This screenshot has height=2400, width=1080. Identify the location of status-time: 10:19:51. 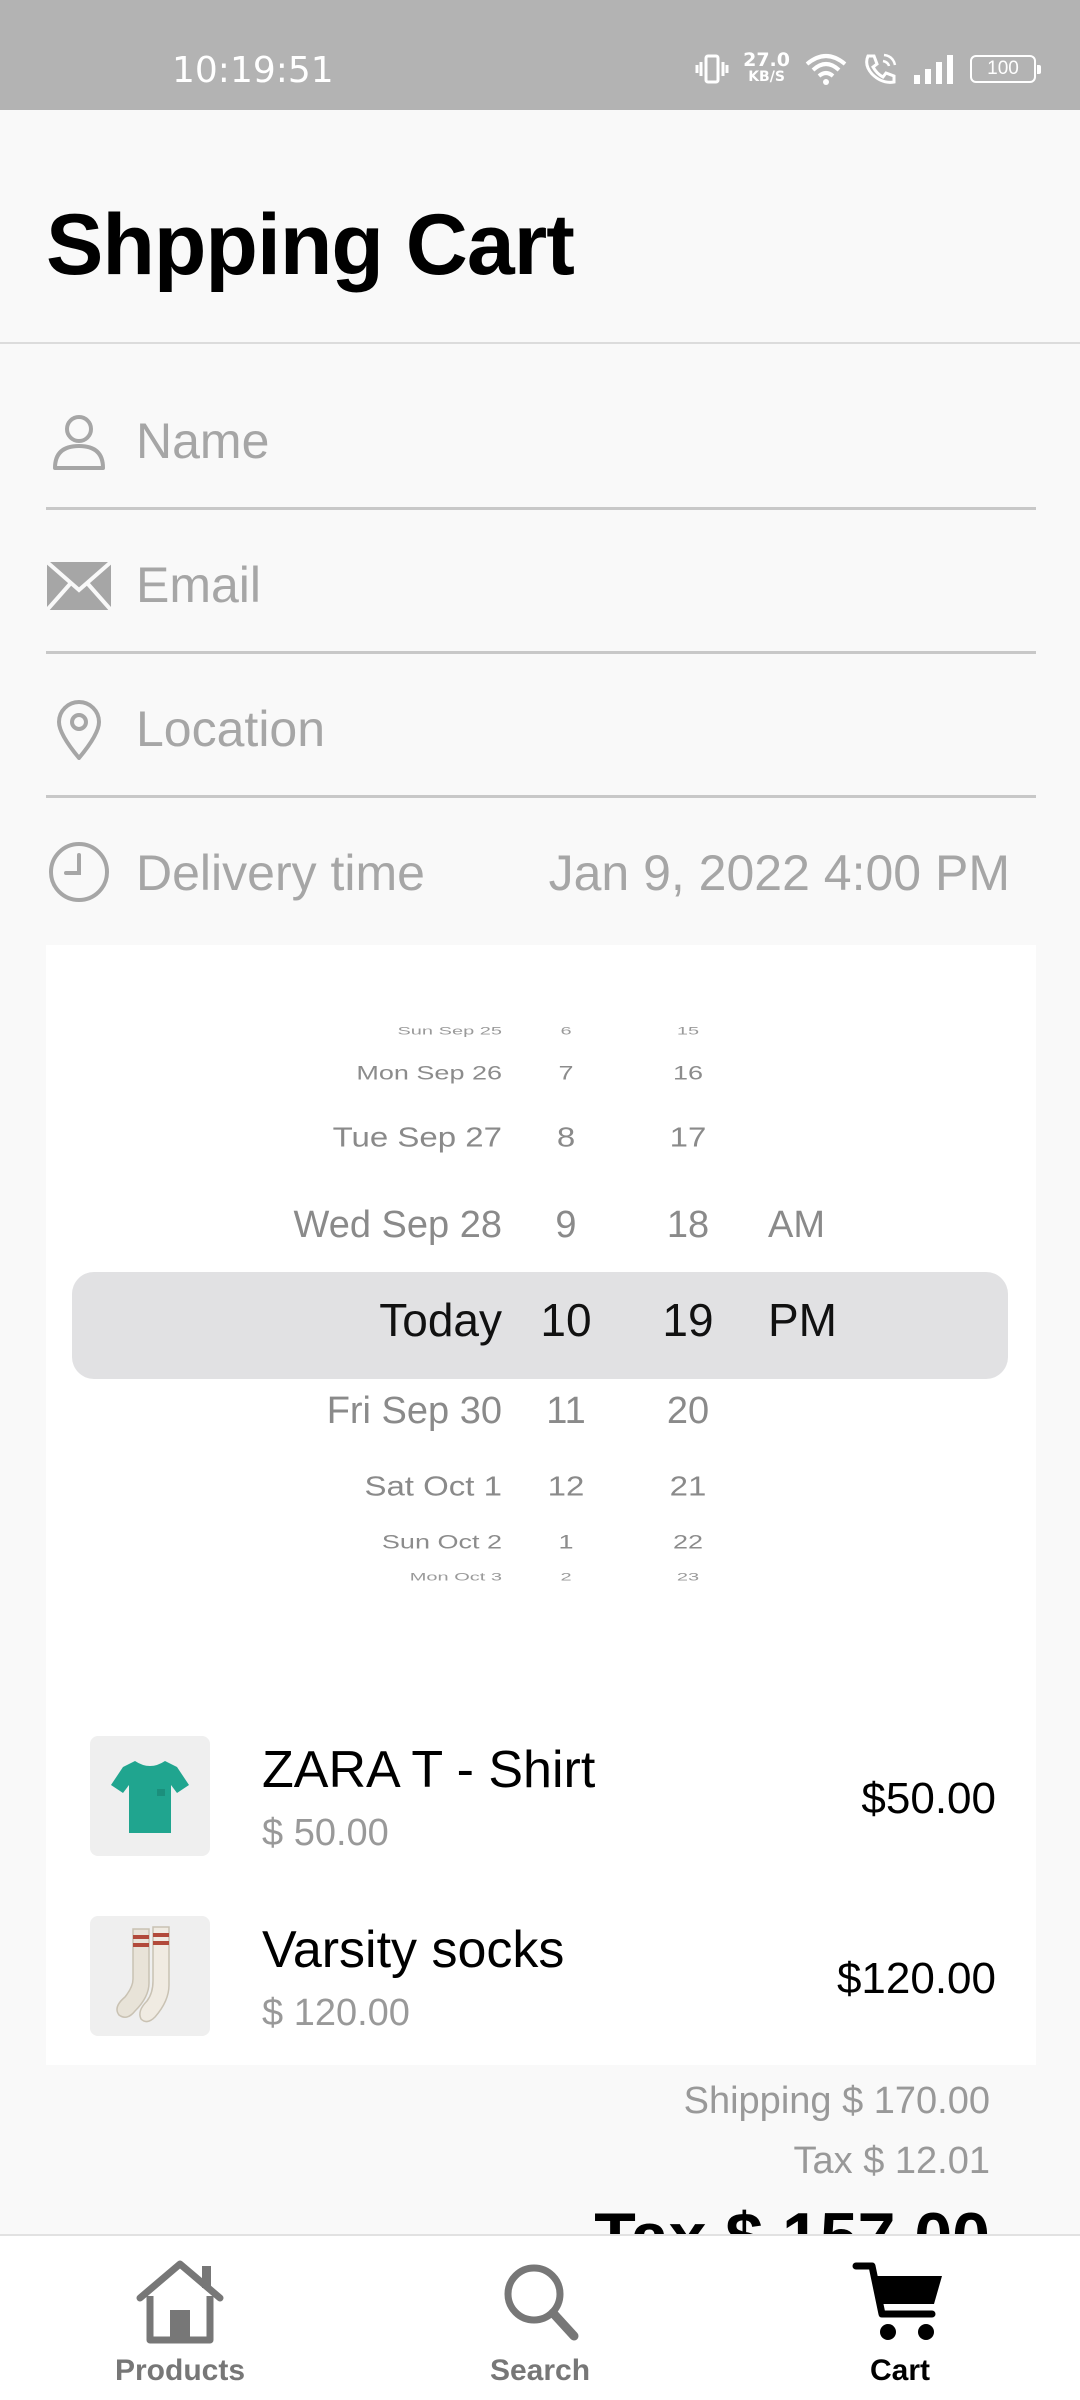
(253, 70).